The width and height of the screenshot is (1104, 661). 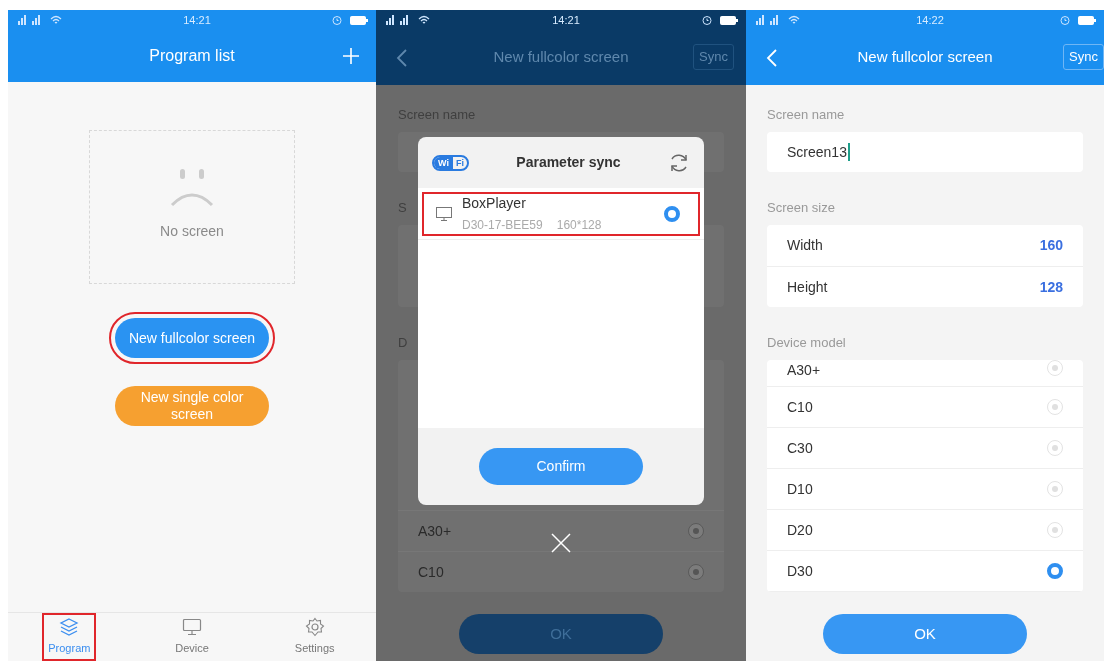 What do you see at coordinates (561, 543) in the screenshot?
I see `close-icon` at bounding box center [561, 543].